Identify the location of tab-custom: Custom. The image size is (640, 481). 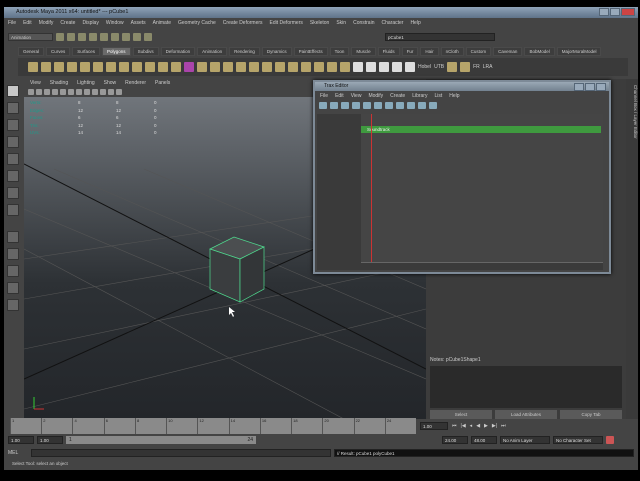
(478, 51).